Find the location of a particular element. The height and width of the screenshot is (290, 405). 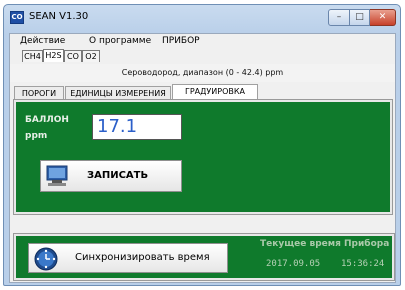

balloon-label-title: БАЛЛОН is located at coordinates (47, 120).